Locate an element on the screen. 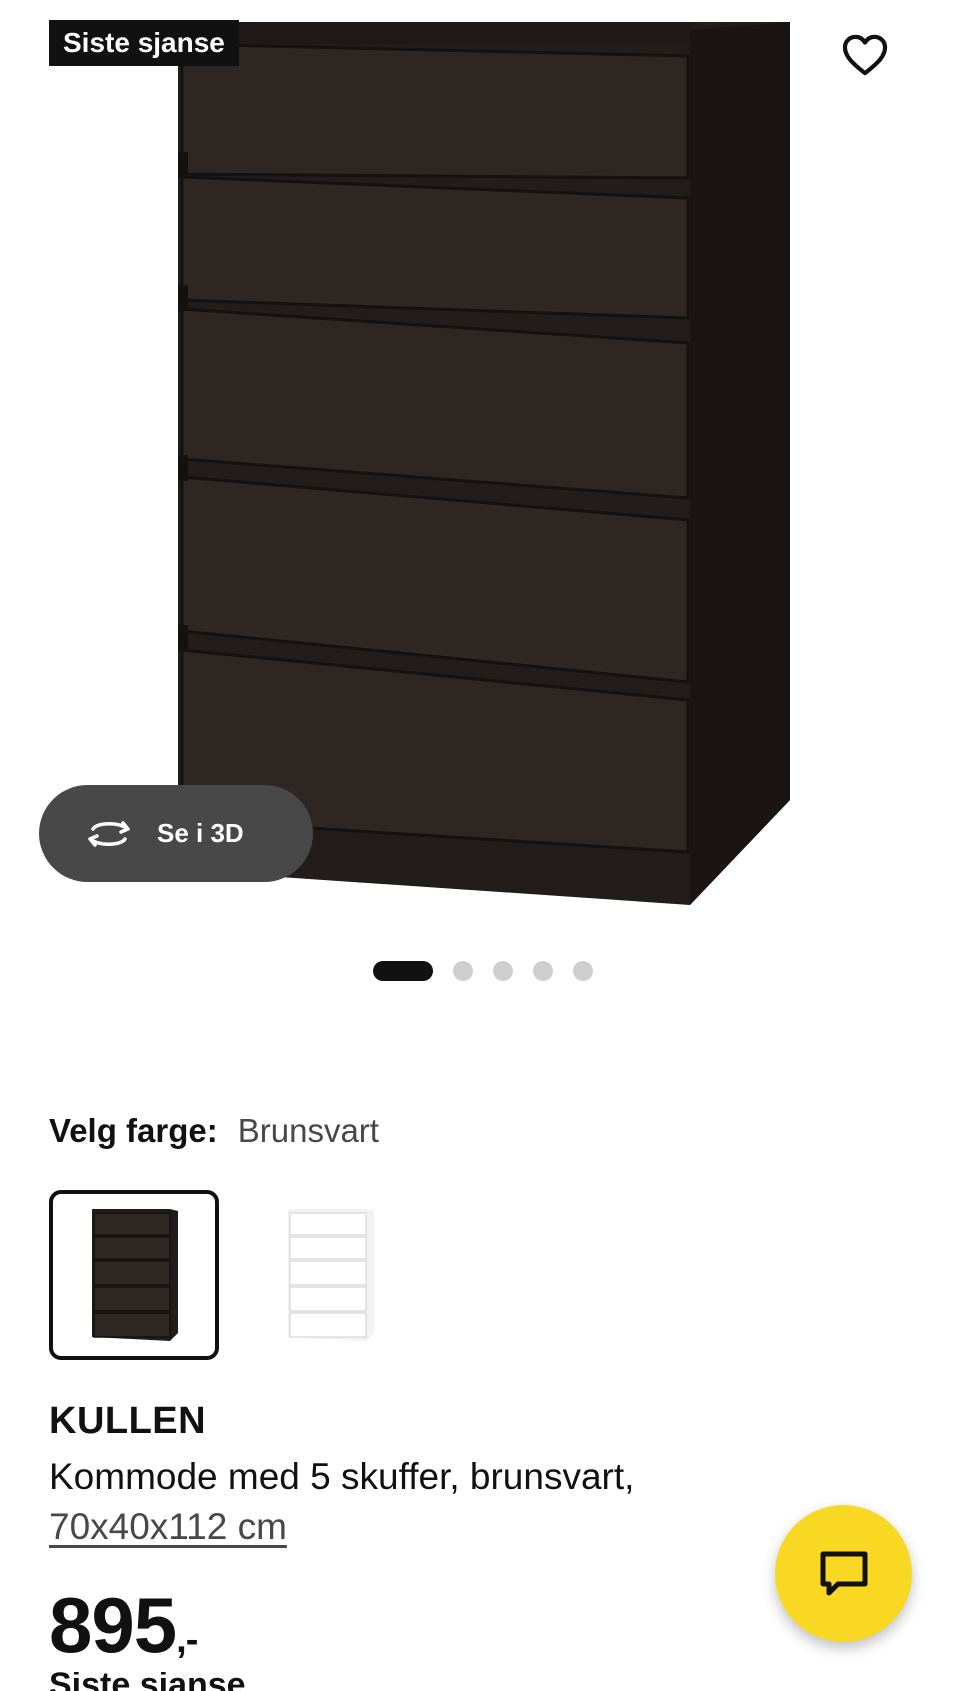 This screenshot has width=960, height=1691. selected-color-value: Brunsvart is located at coordinates (308, 1130).